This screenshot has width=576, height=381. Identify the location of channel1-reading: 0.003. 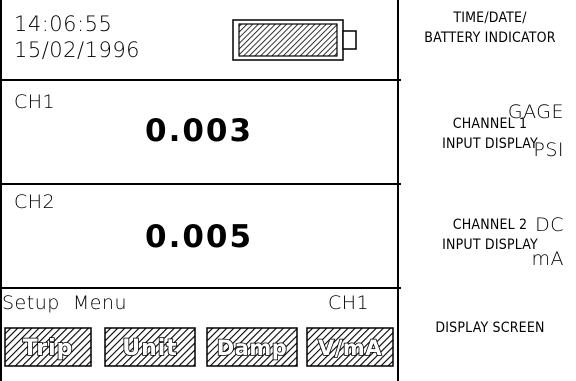
(199, 131).